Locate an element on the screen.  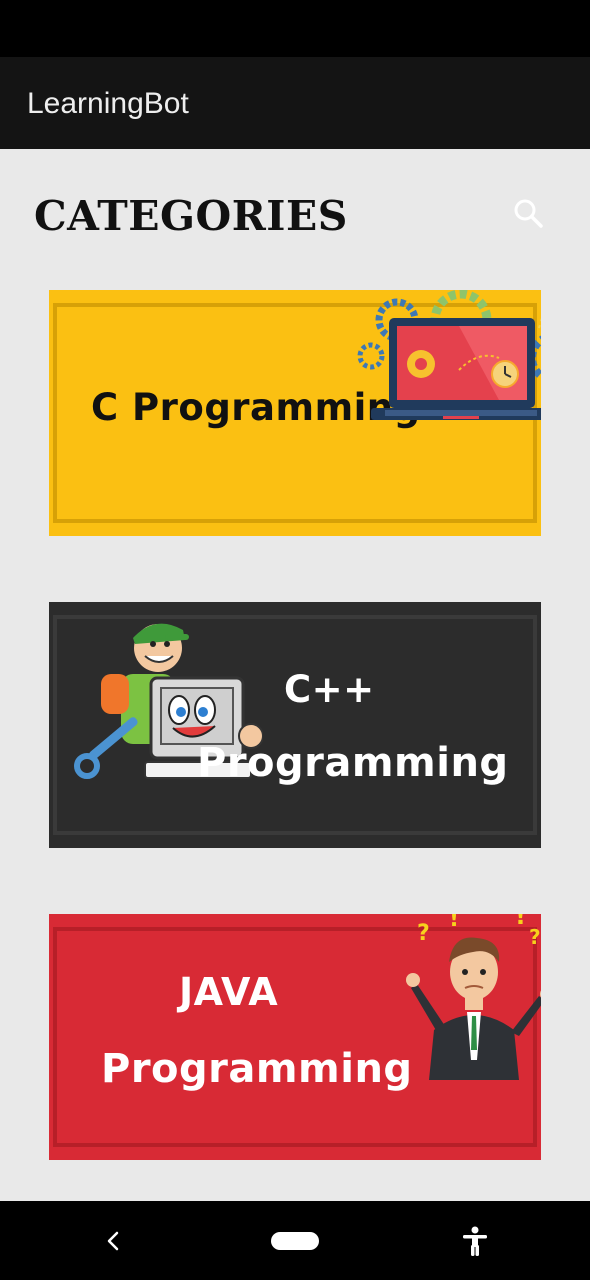
accessibility-icon is located at coordinates (475, 1241).